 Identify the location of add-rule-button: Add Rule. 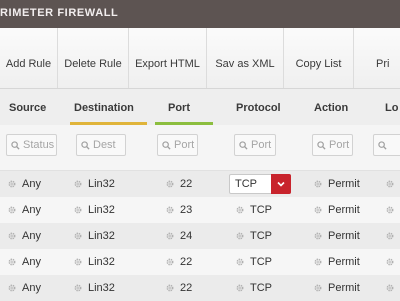
(28, 58).